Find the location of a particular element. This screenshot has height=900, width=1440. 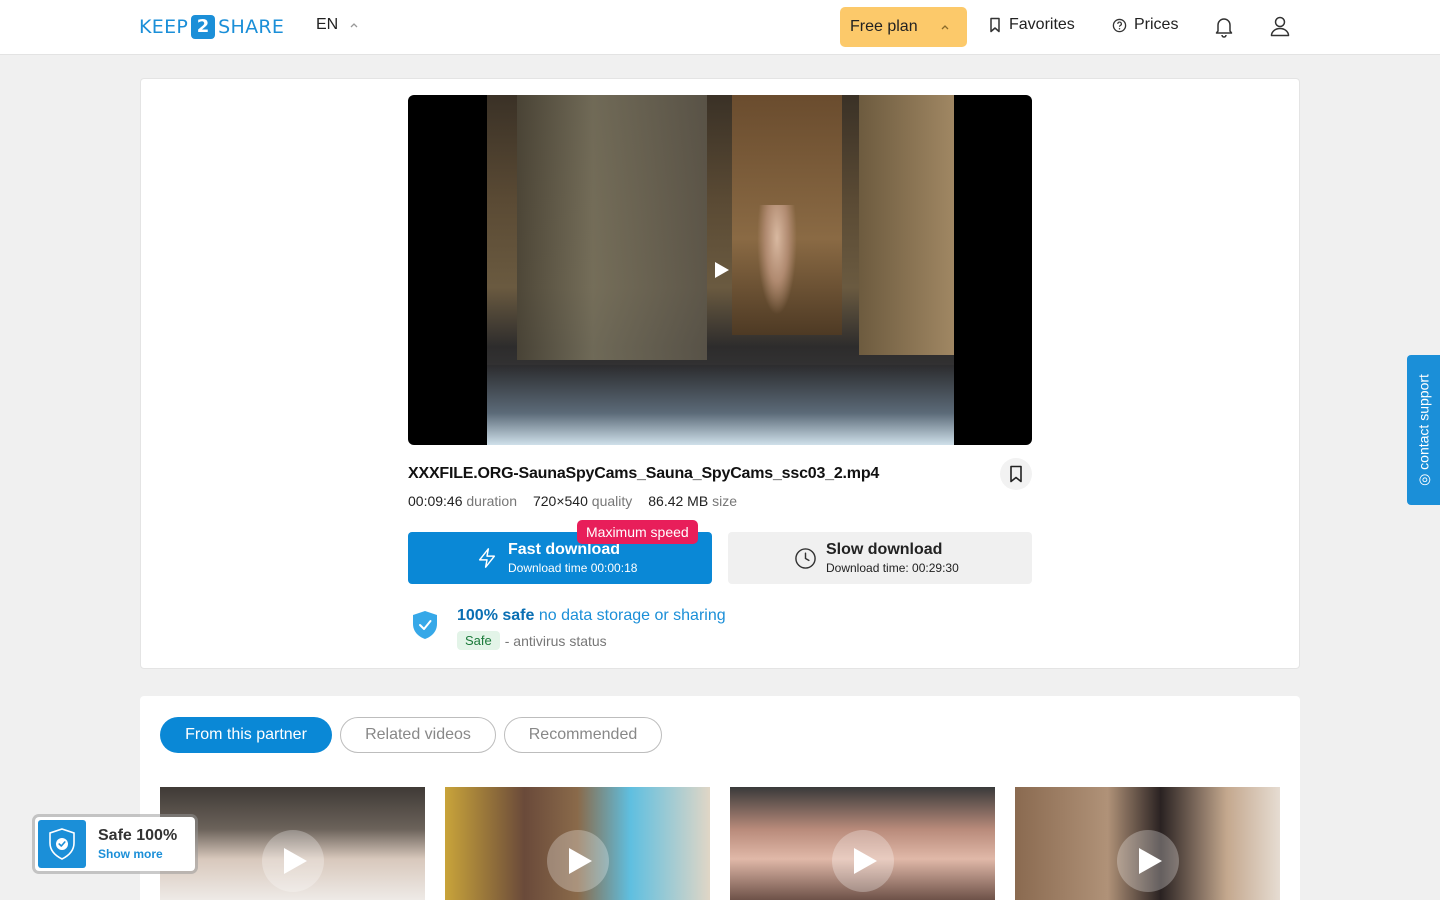

language-selector: EN is located at coordinates (338, 25).